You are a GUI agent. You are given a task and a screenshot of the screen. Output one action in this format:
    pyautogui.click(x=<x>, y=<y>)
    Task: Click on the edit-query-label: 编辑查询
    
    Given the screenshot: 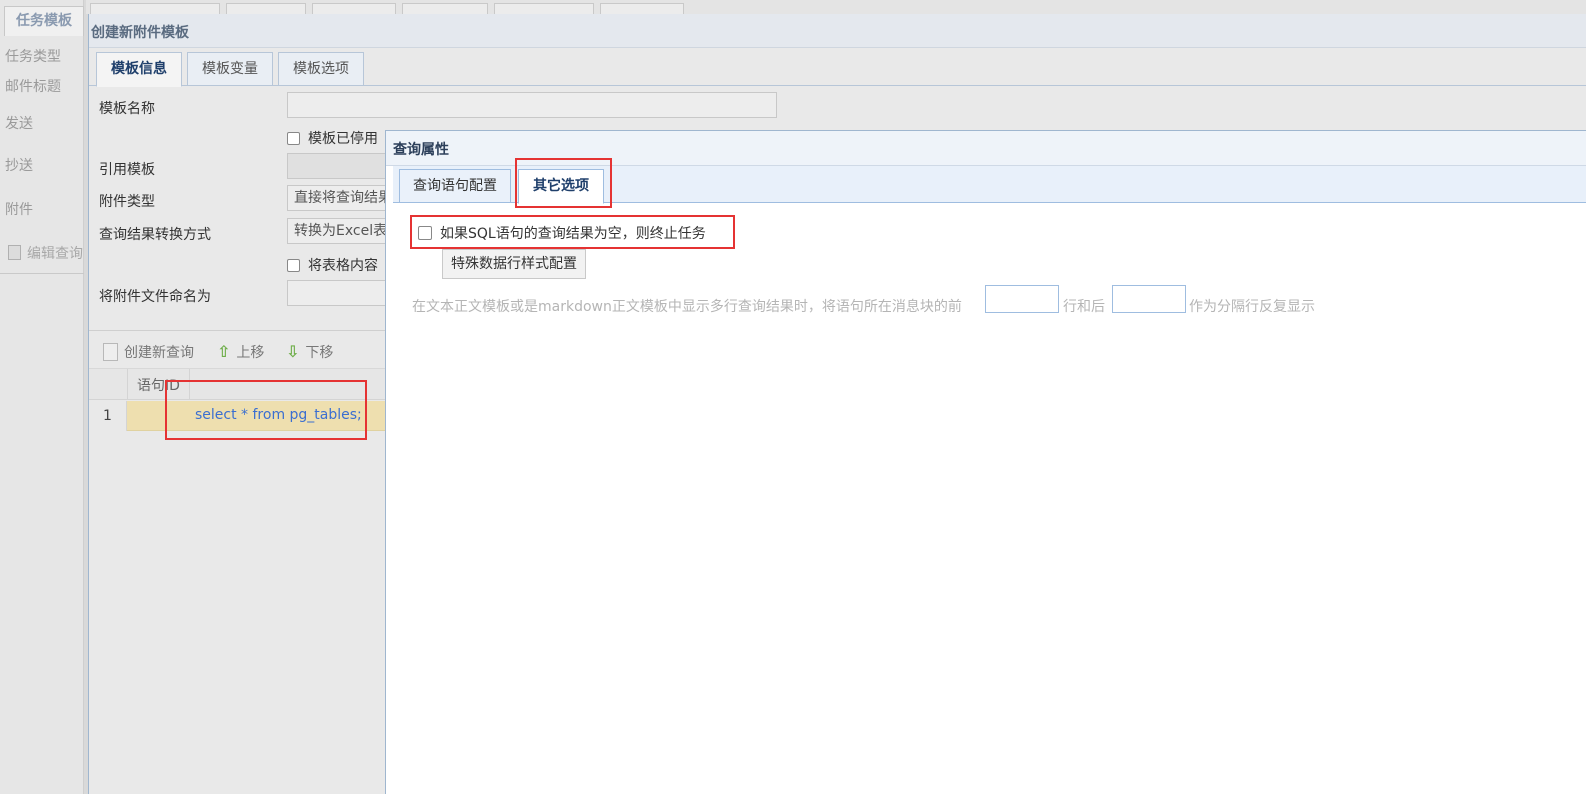 What is the action you would take?
    pyautogui.click(x=55, y=254)
    